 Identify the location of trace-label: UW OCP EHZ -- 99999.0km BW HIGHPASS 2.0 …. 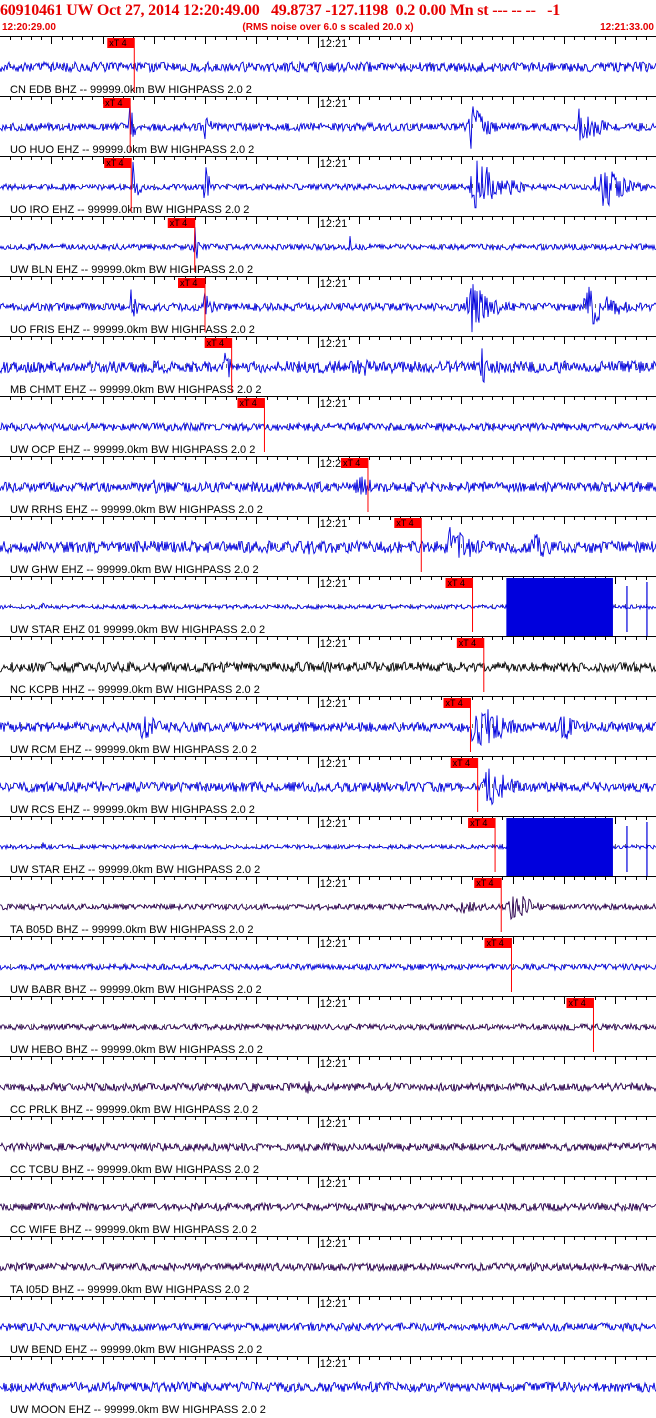
(132, 450).